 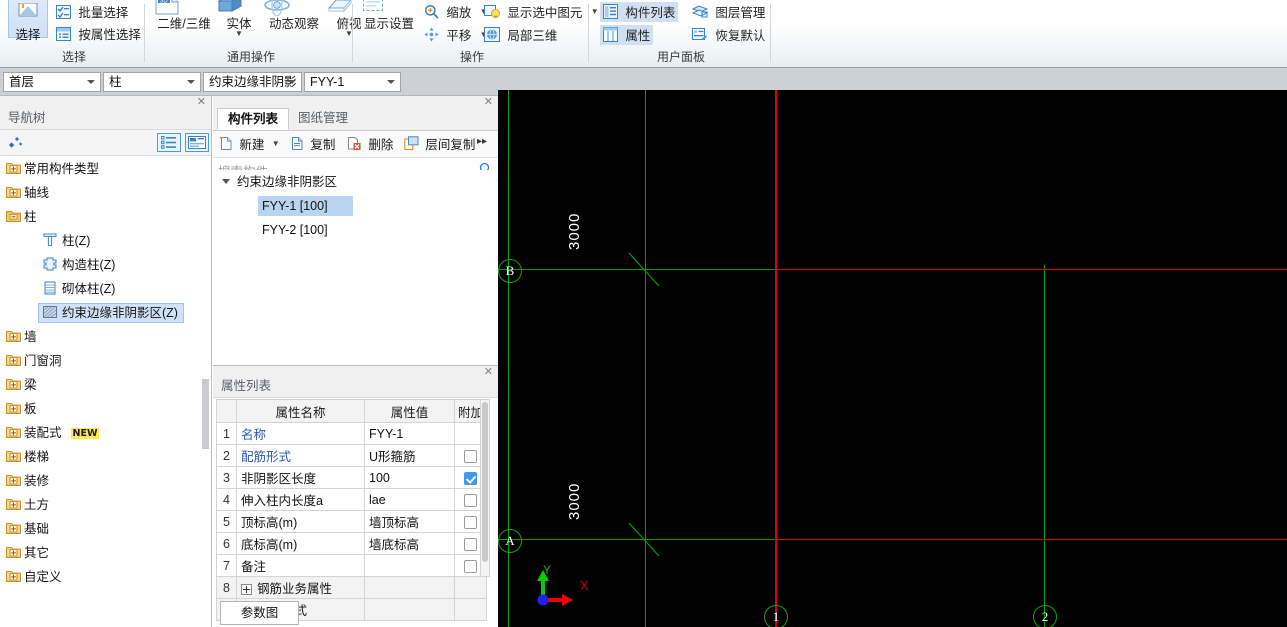 I want to click on sidebar-item-13: 装修, so click(x=105, y=481).